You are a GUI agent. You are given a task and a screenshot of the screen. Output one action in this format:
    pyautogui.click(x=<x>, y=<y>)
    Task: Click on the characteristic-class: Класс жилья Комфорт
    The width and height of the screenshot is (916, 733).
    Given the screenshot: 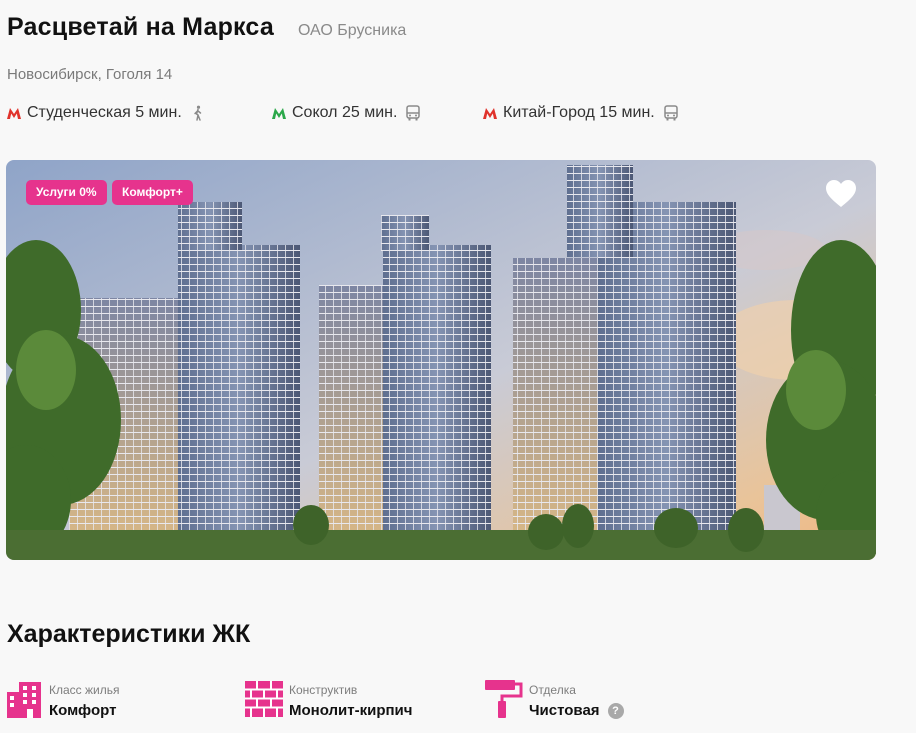 What is the action you would take?
    pyautogui.click(x=62, y=699)
    